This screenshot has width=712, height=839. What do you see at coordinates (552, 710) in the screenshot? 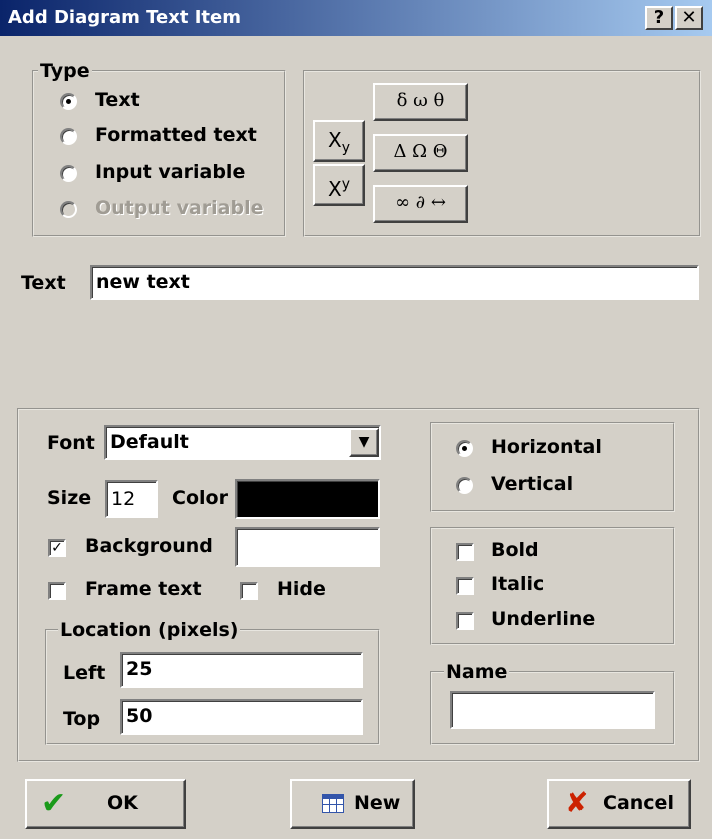
I see `name-input` at bounding box center [552, 710].